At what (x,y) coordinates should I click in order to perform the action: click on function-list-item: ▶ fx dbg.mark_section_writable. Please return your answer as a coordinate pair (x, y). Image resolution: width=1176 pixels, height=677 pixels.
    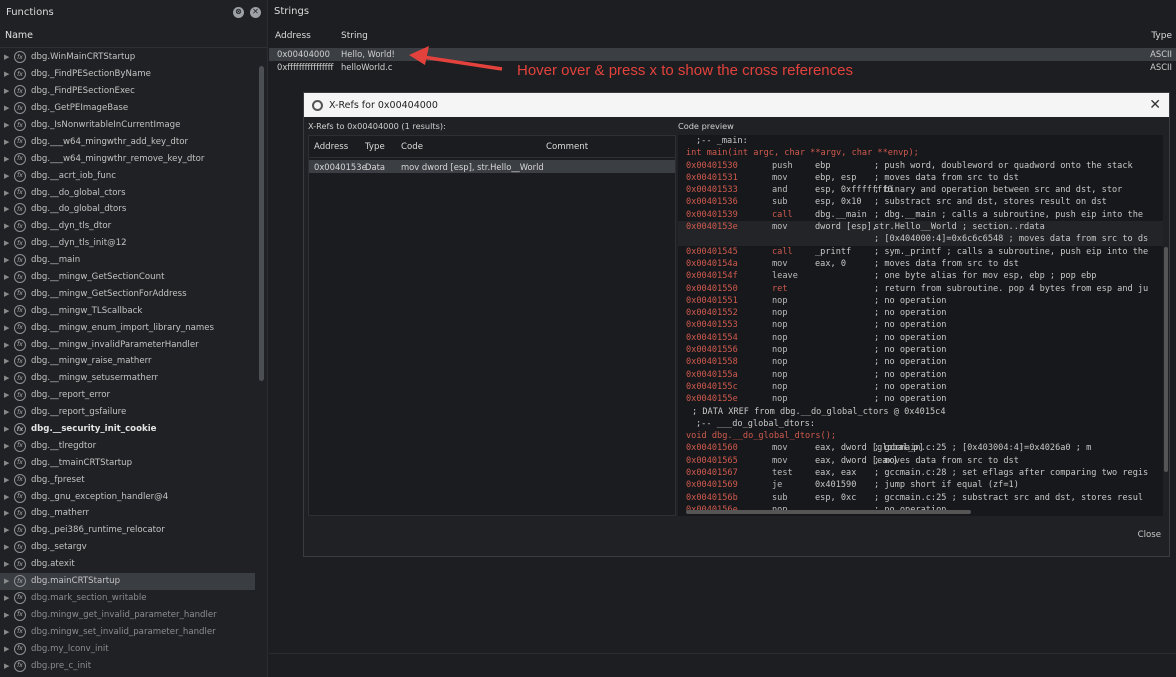
    Looking at the image, I should click on (127, 598).